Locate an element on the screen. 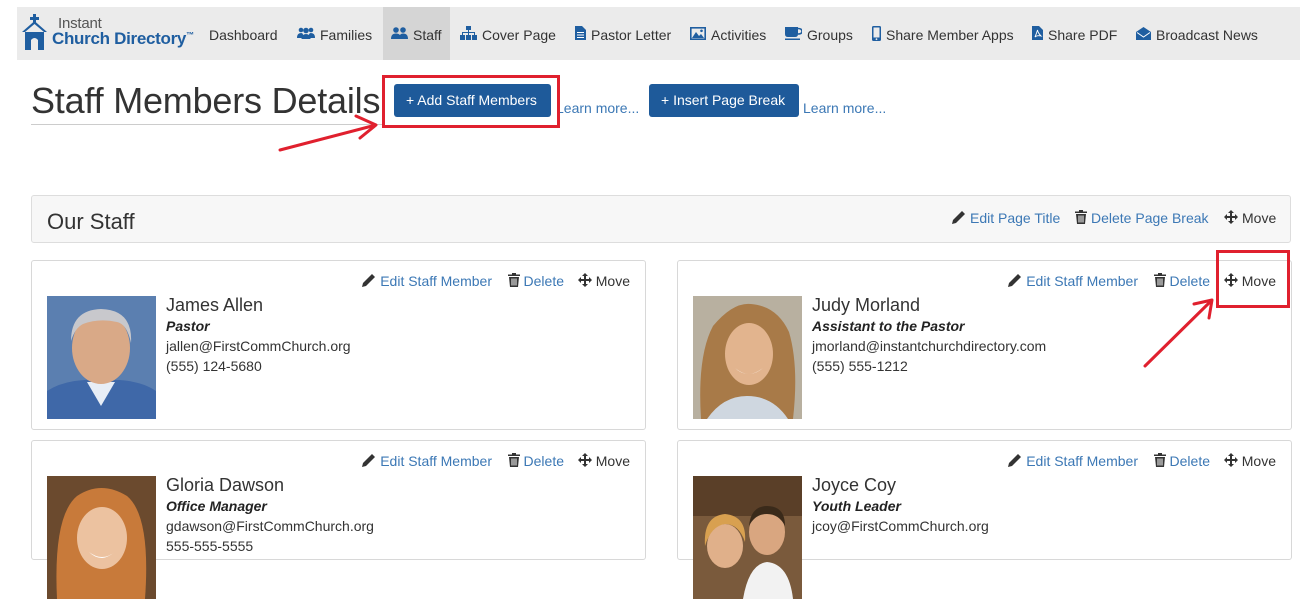 This screenshot has width=1302, height=599. staff-email: jmorland@instantchurchdirectory.com is located at coordinates (929, 346).